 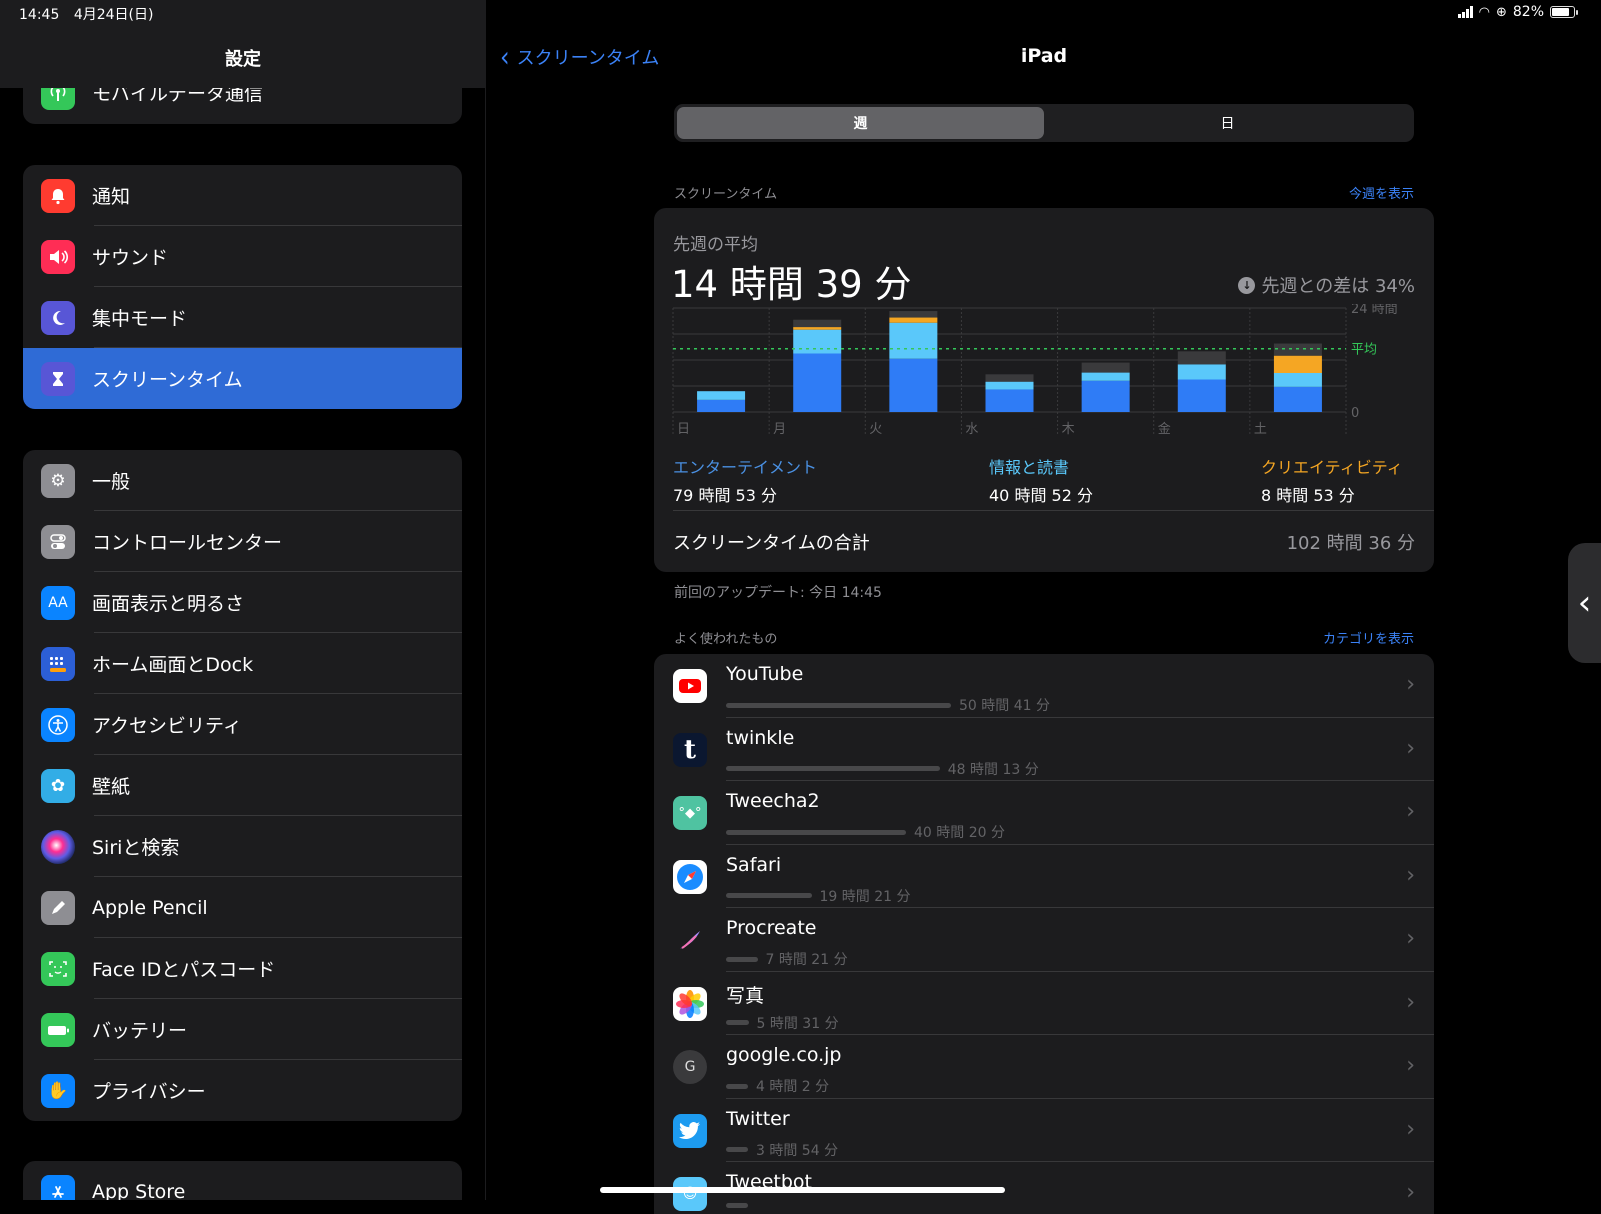 What do you see at coordinates (167, 726) in the screenshot?
I see `sidebar-item-label: アクセシビリティ` at bounding box center [167, 726].